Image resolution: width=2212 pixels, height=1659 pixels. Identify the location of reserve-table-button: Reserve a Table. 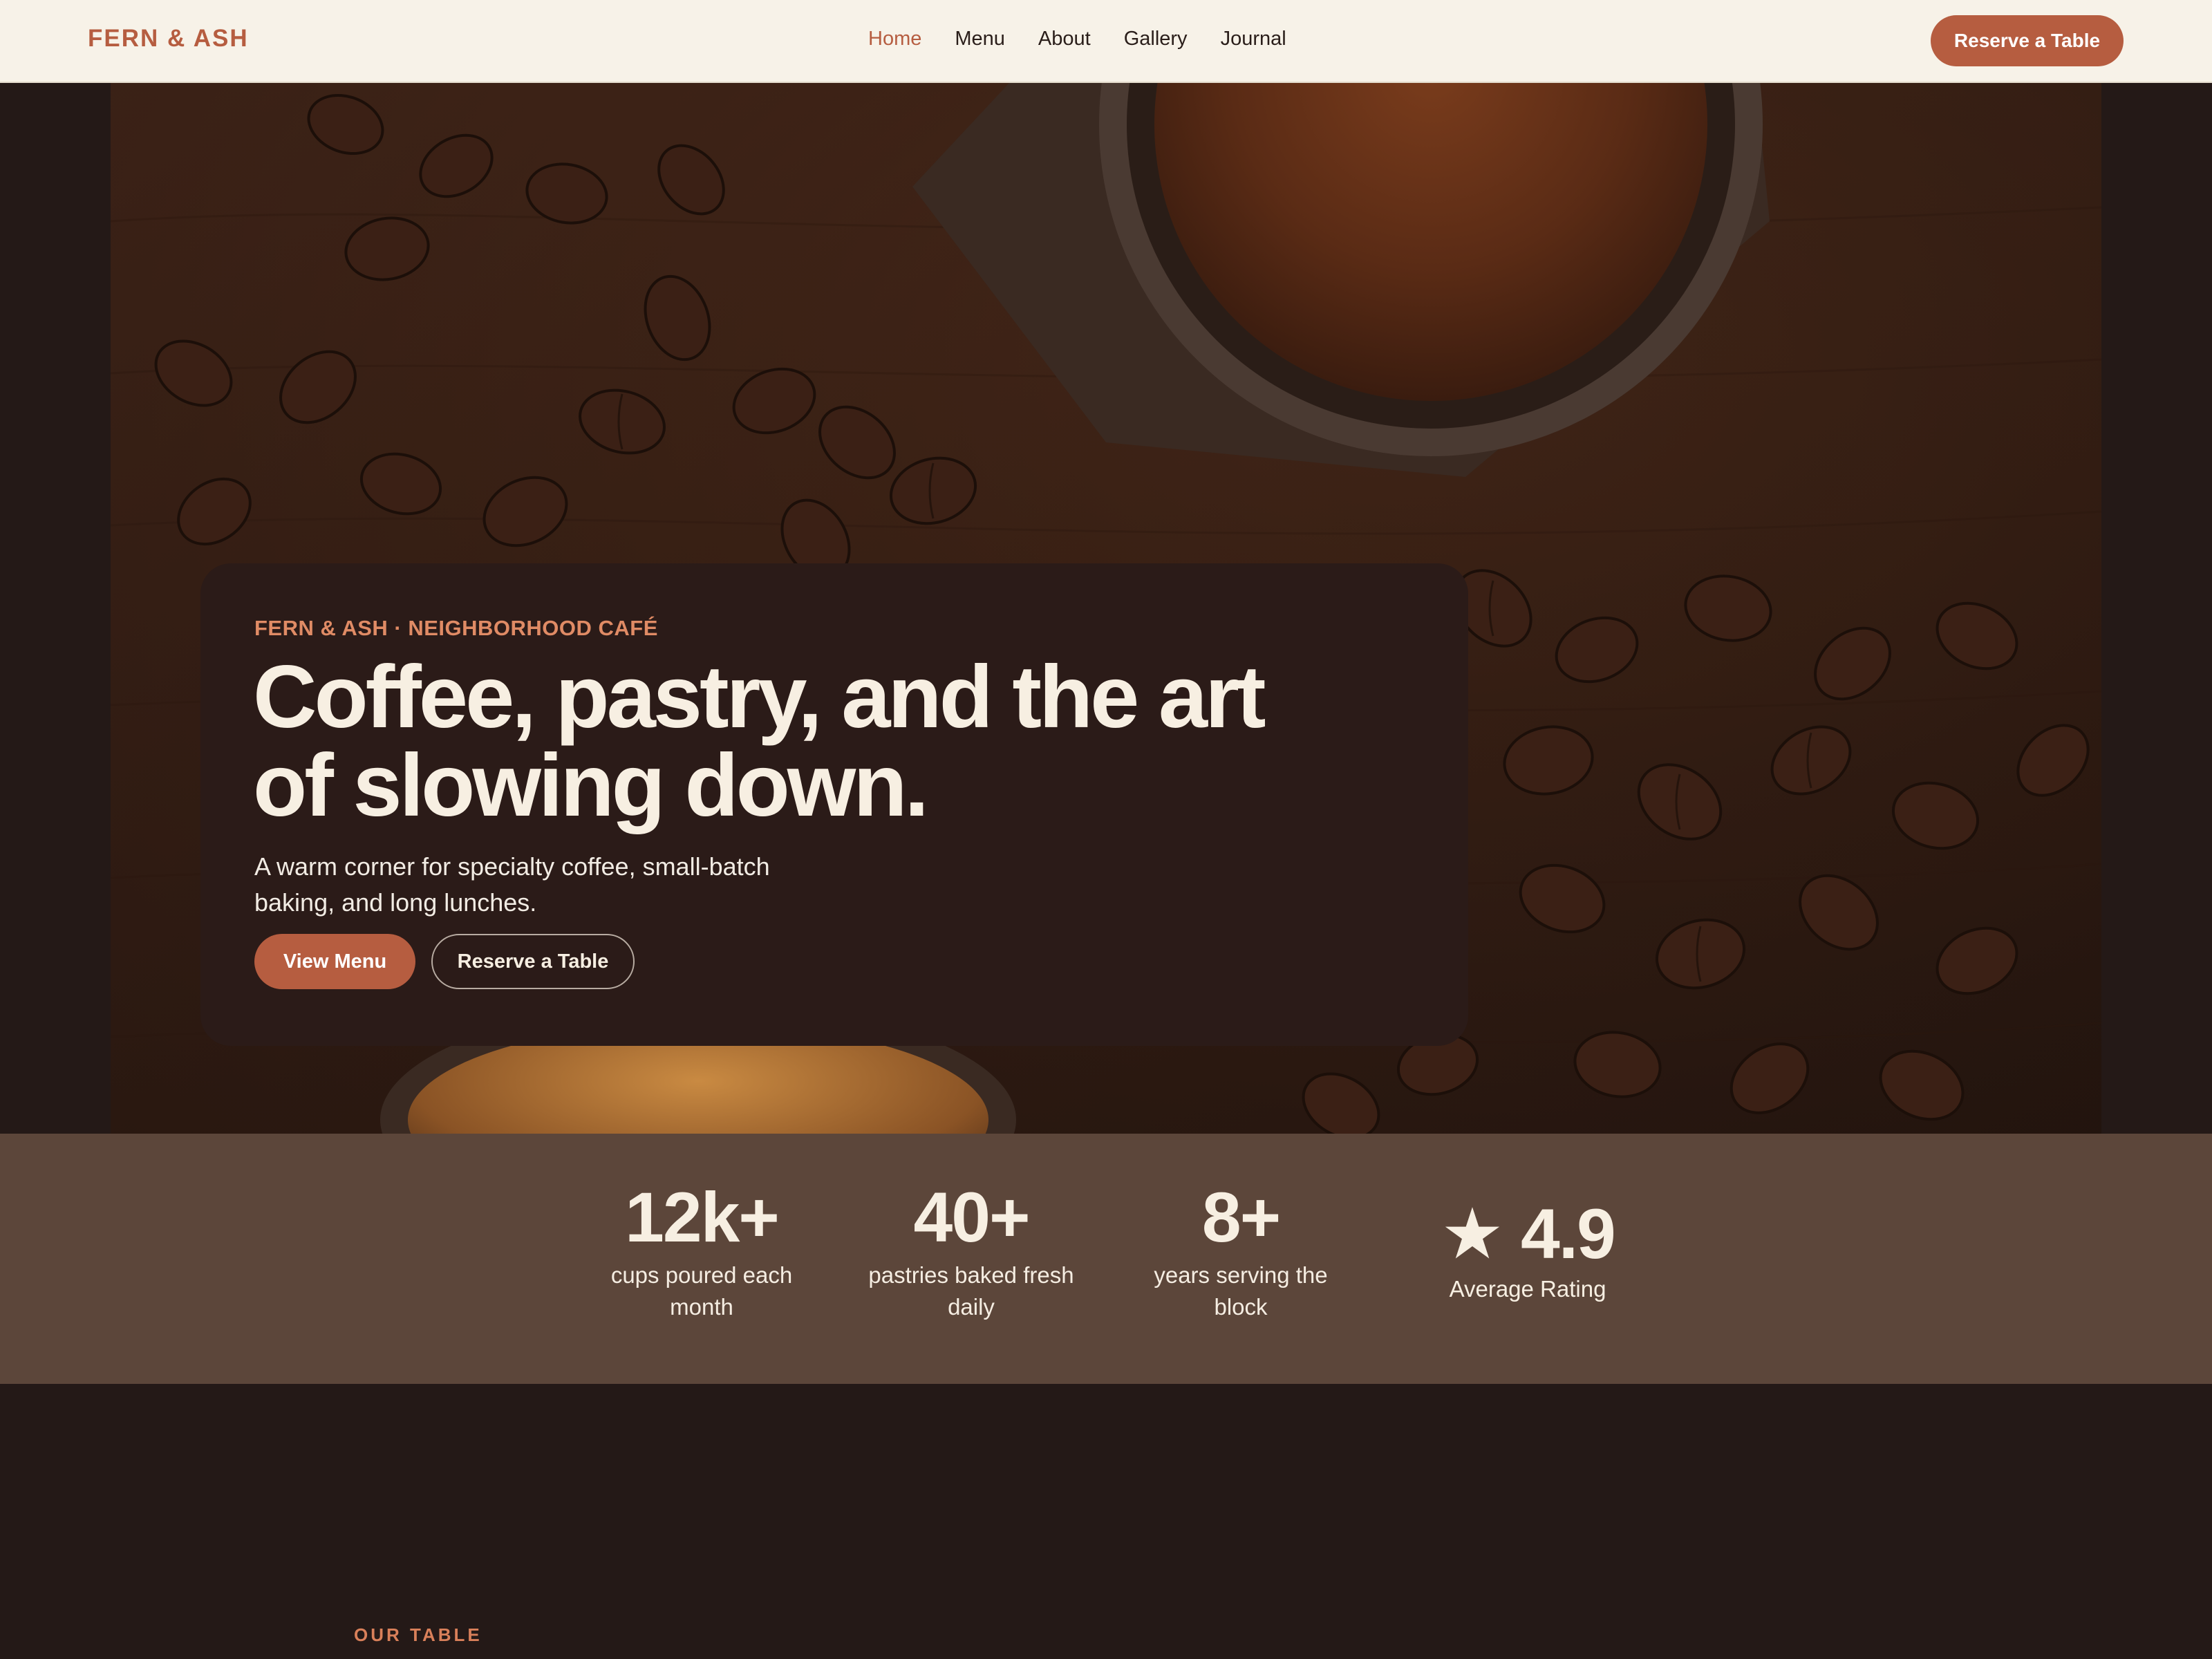
(2027, 40).